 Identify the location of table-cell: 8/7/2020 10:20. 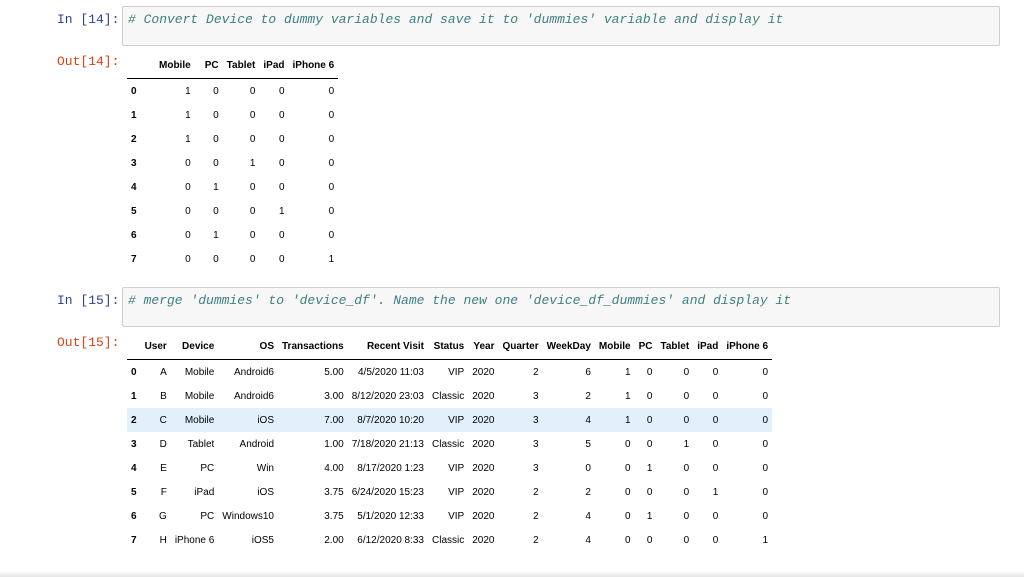
(390, 420).